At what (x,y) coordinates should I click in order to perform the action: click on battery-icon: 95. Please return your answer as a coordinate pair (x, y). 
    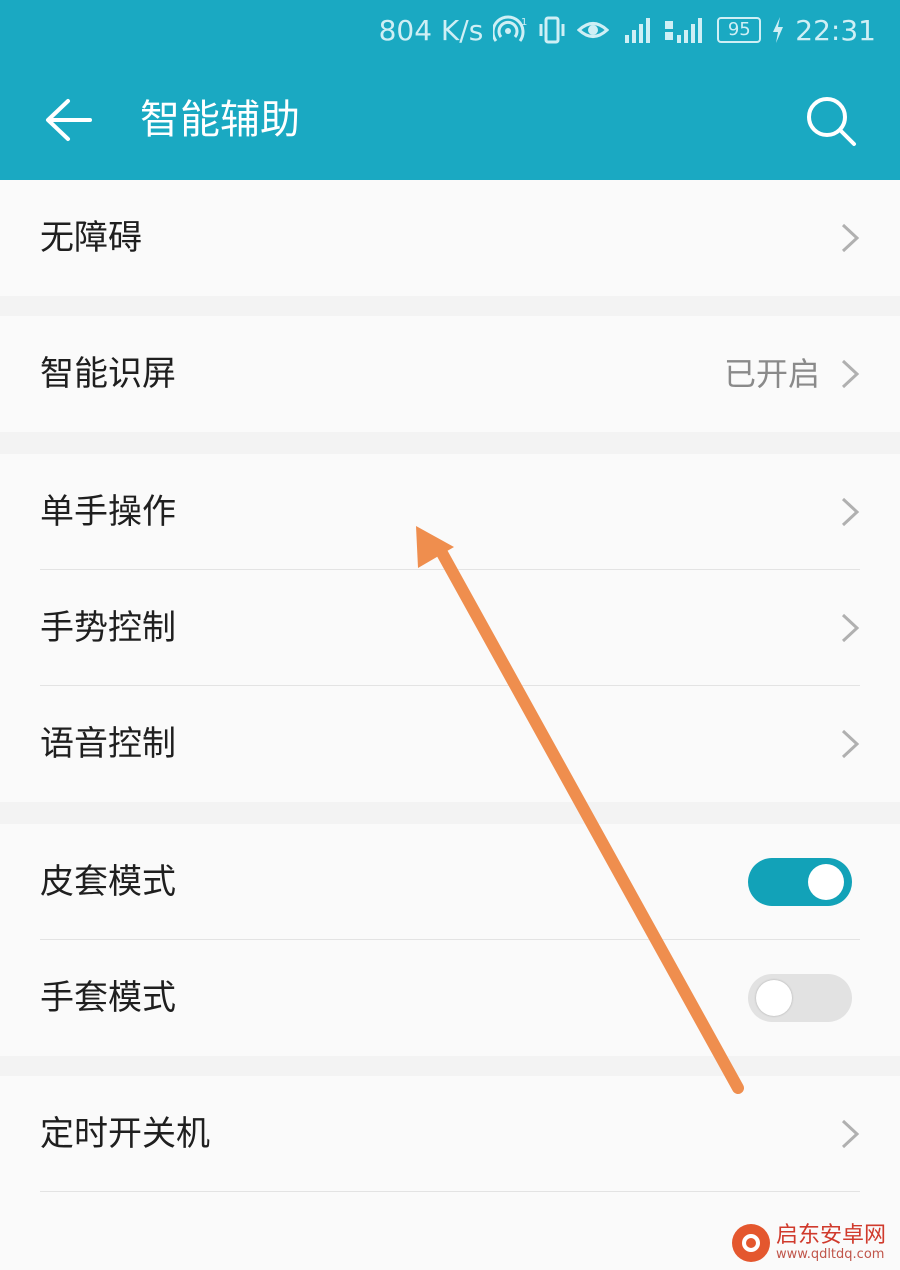
    Looking at the image, I should click on (739, 30).